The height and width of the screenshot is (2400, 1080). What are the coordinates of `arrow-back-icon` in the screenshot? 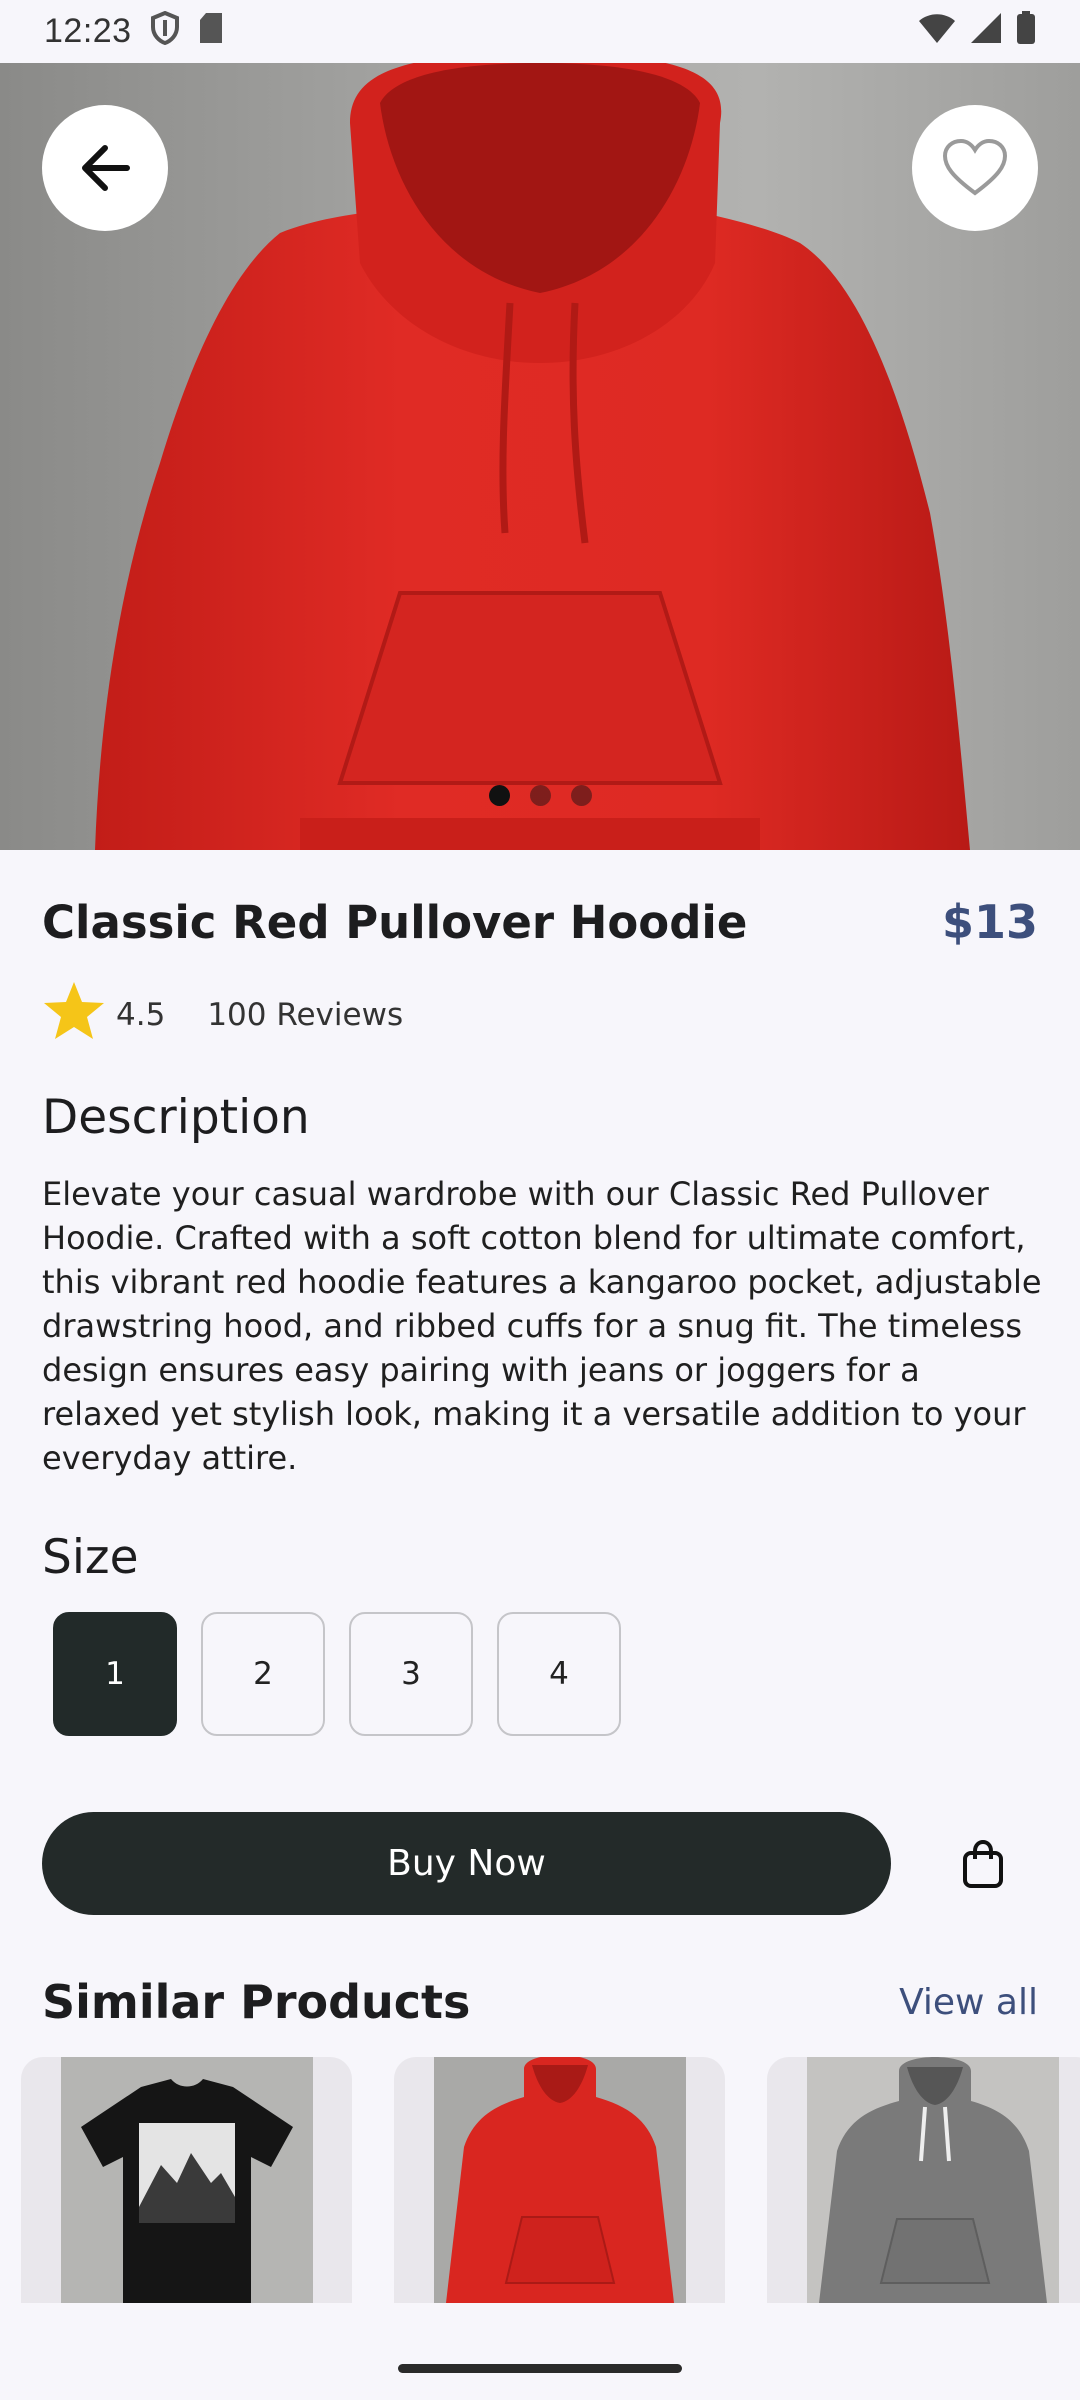 It's located at (106, 168).